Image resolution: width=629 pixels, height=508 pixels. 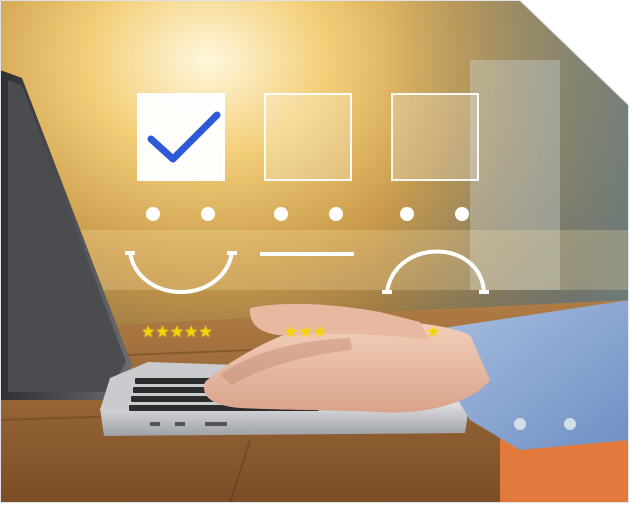 I want to click on rating-checkbox-happy, so click(x=181, y=137).